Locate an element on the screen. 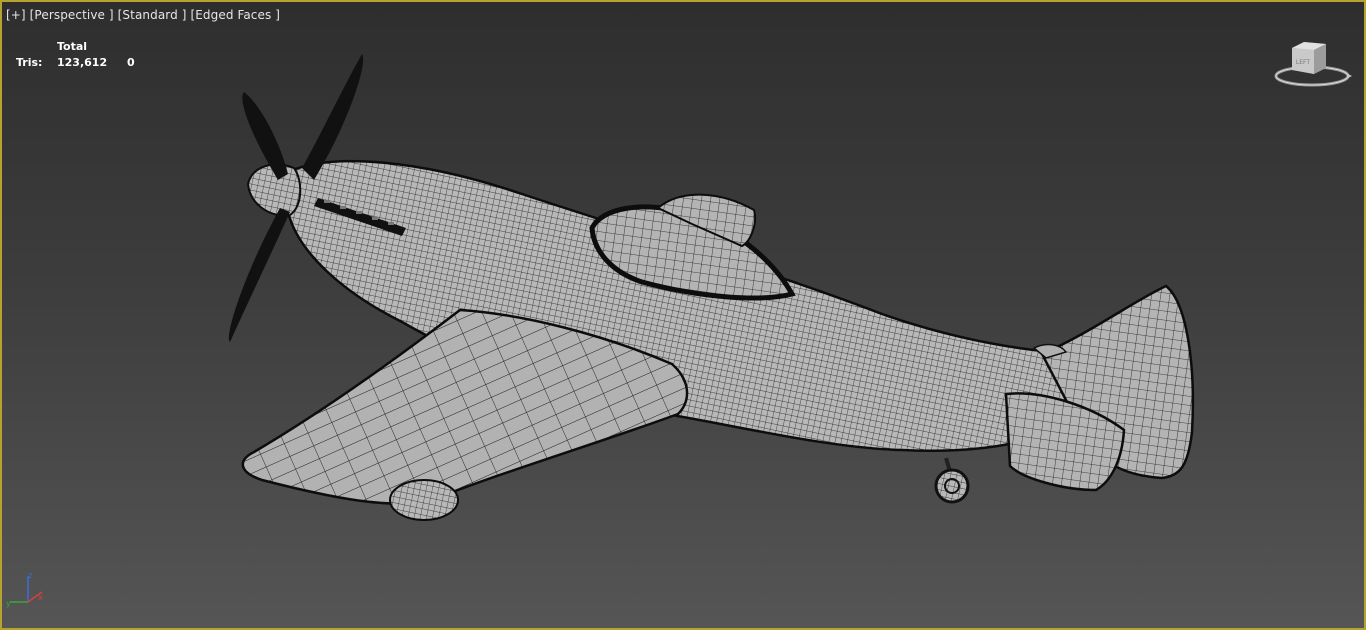  tail-wheel is located at coordinates (952, 480).